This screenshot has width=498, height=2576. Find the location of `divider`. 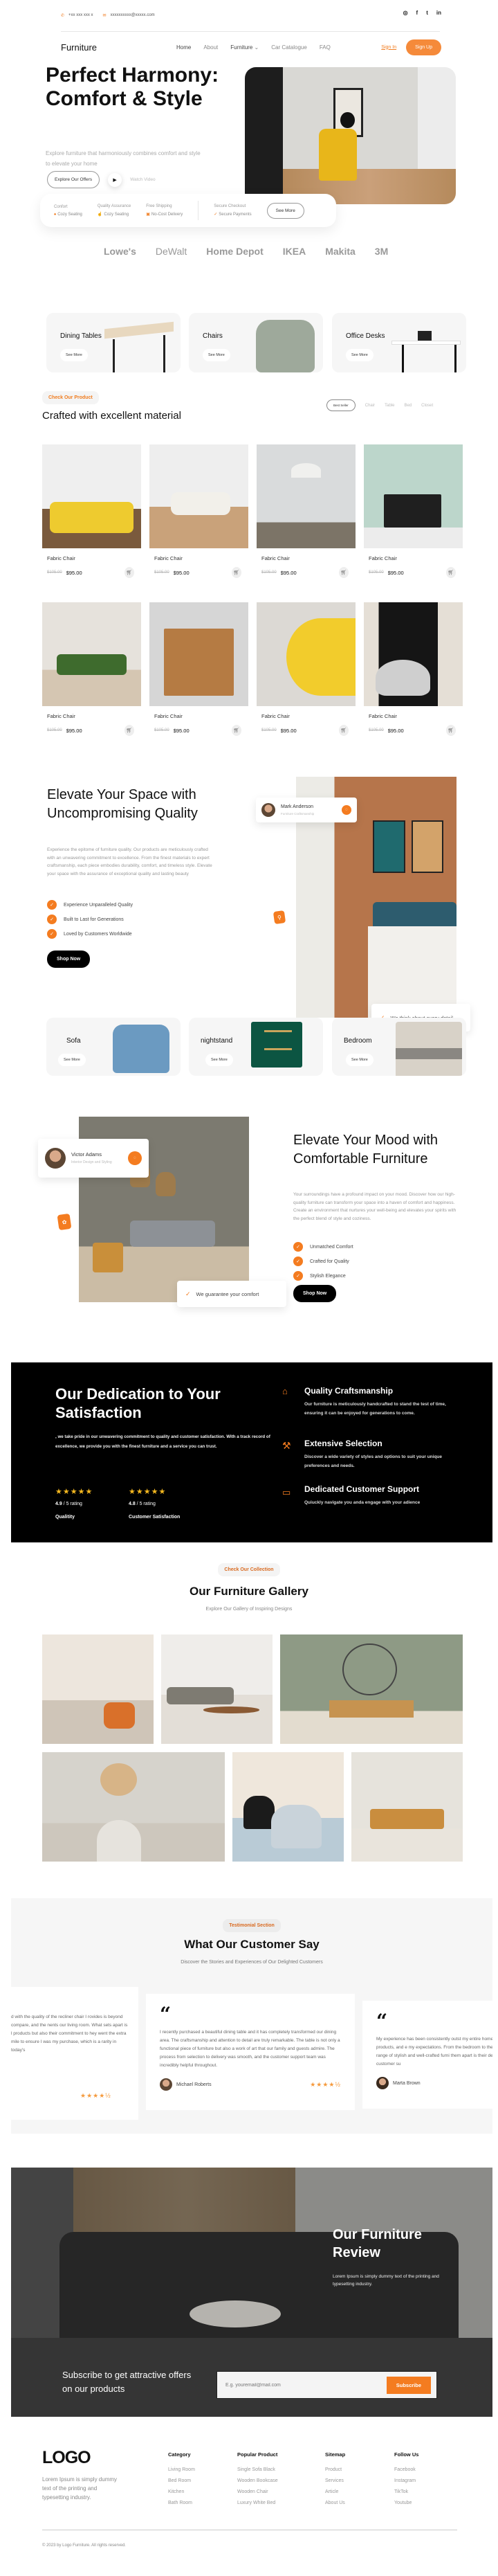

divider is located at coordinates (198, 211).